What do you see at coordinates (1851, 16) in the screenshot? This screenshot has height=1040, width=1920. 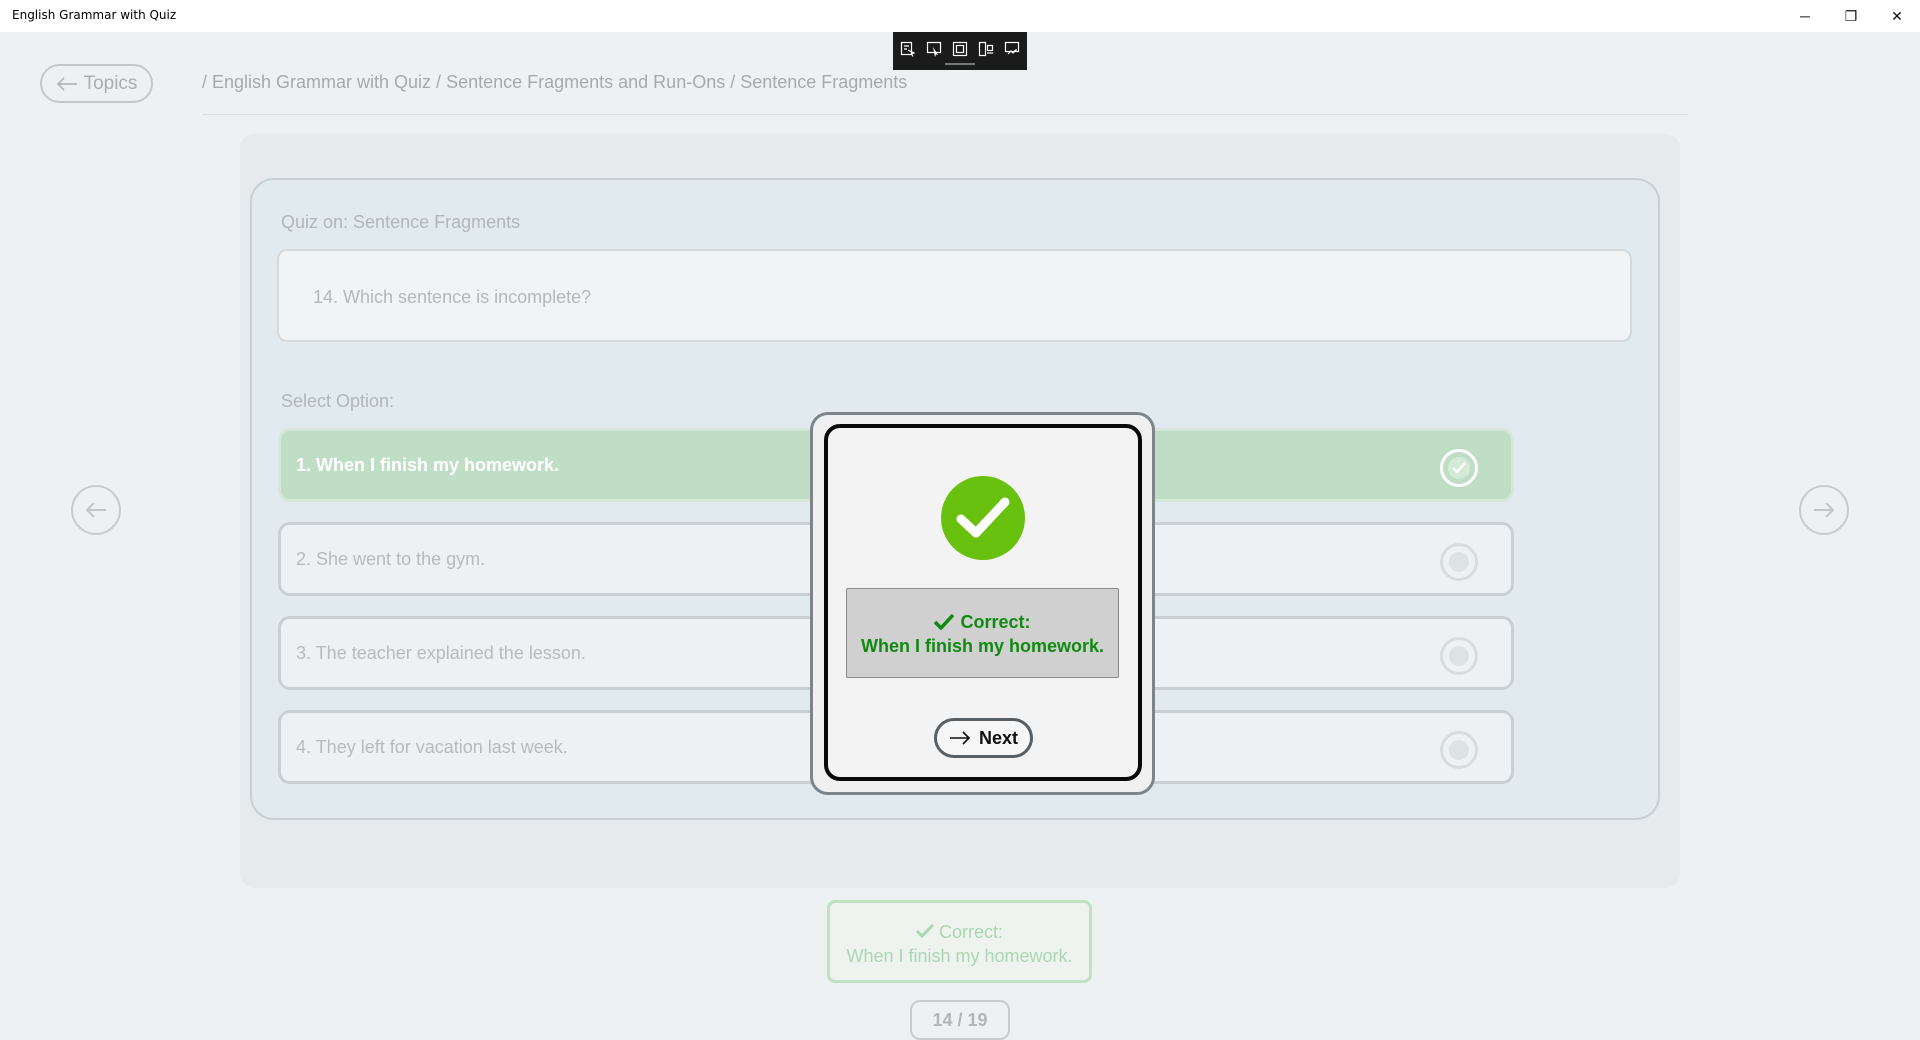 I see `maximize-button: ❐` at bounding box center [1851, 16].